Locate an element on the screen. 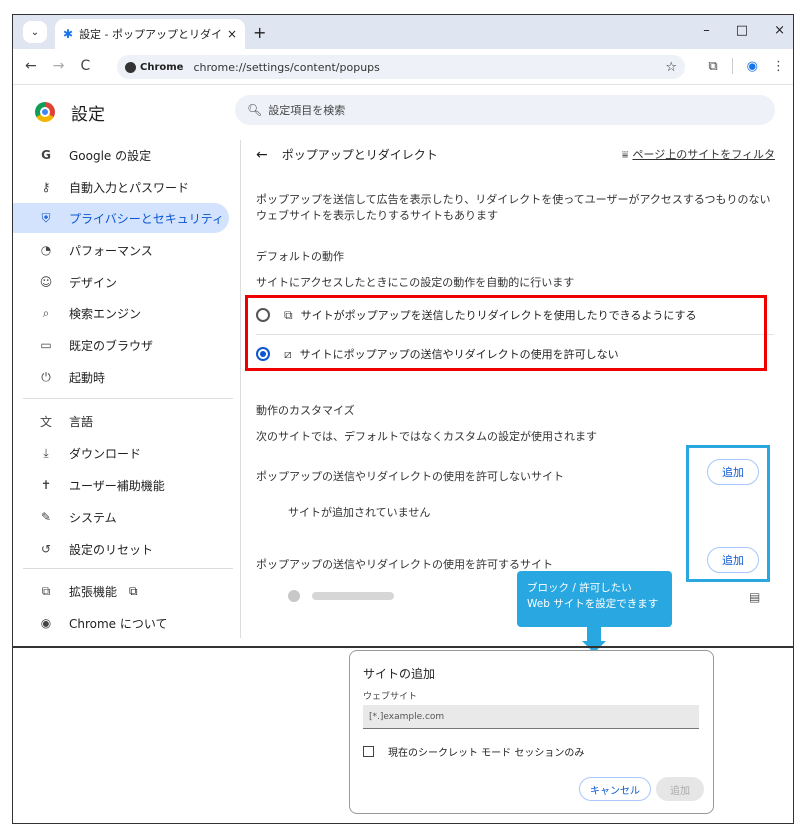  forward-arrow-icon: → is located at coordinates (59, 66).